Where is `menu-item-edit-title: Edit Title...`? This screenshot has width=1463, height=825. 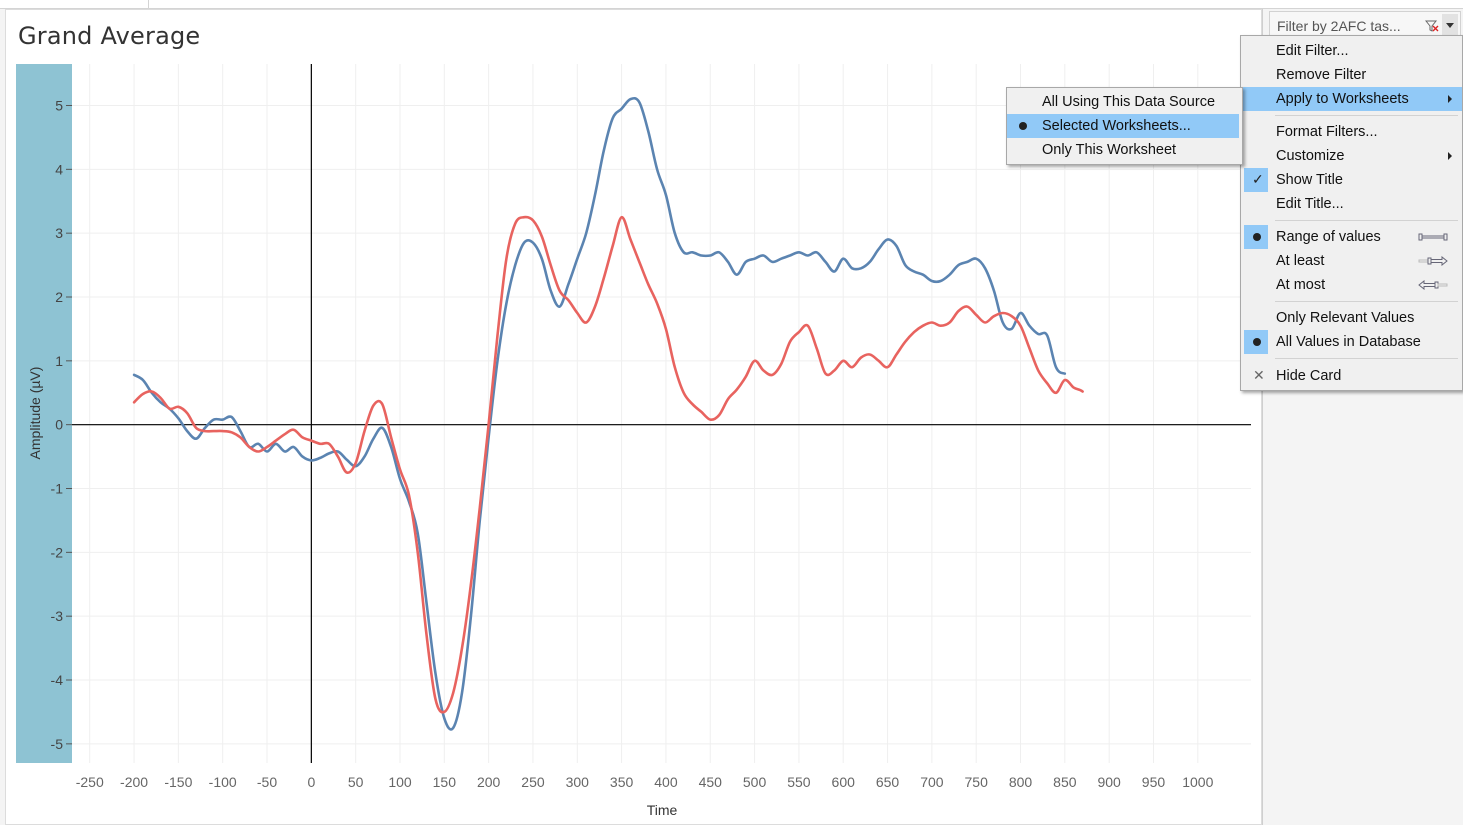
menu-item-edit-title: Edit Title... is located at coordinates (1351, 204).